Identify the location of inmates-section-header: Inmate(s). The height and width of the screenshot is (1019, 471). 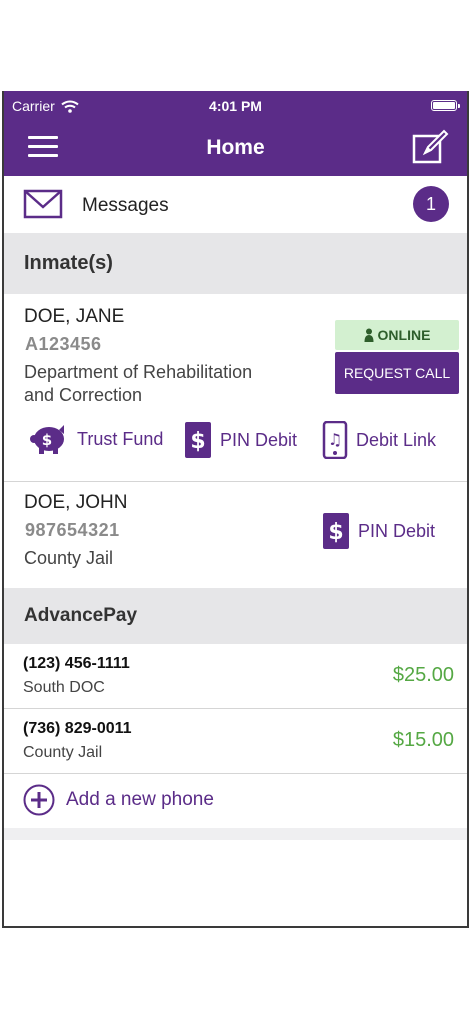
(235, 263).